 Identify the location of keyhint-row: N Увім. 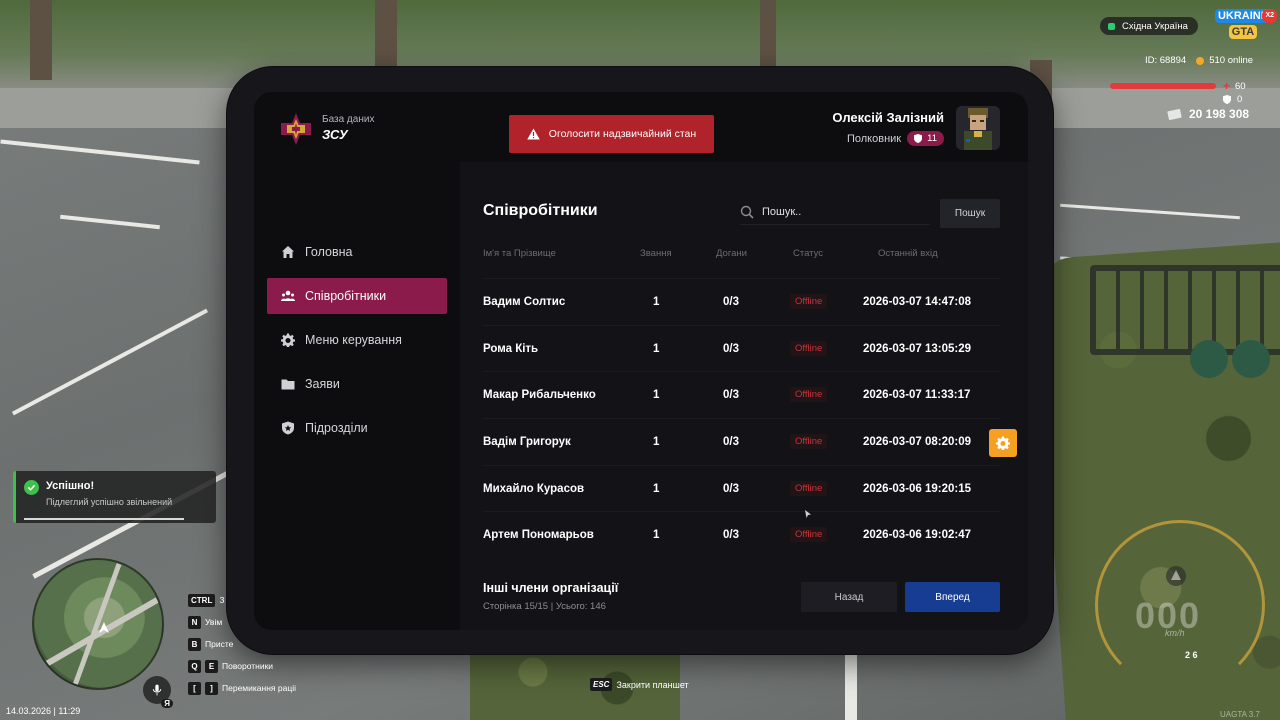
(242, 622).